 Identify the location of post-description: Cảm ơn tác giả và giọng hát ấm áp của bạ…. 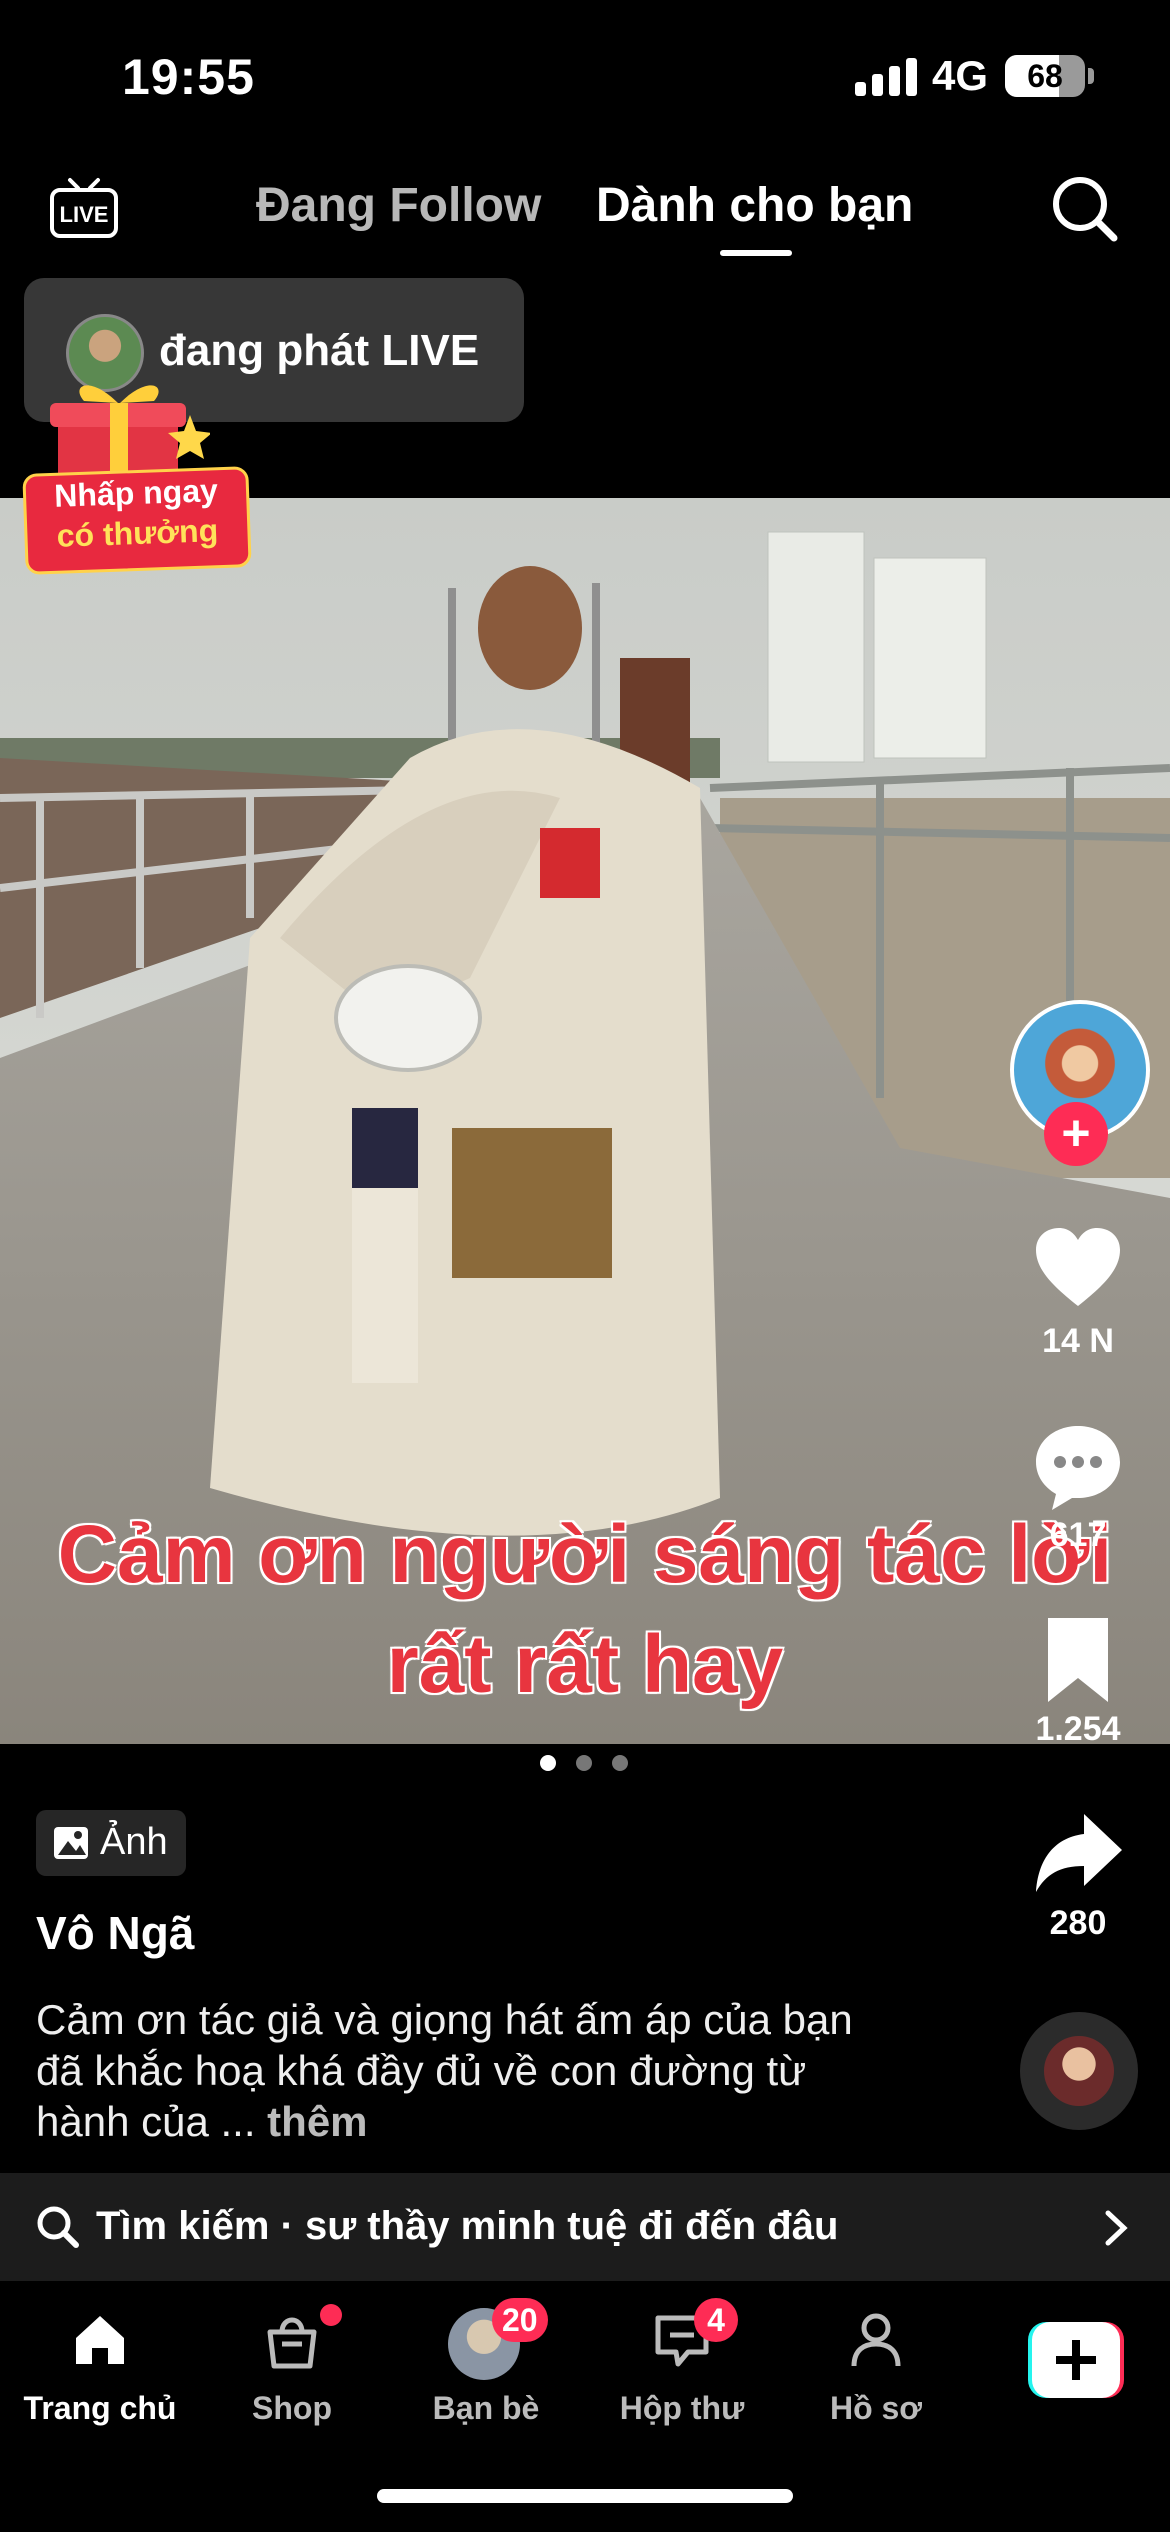
(466, 2070).